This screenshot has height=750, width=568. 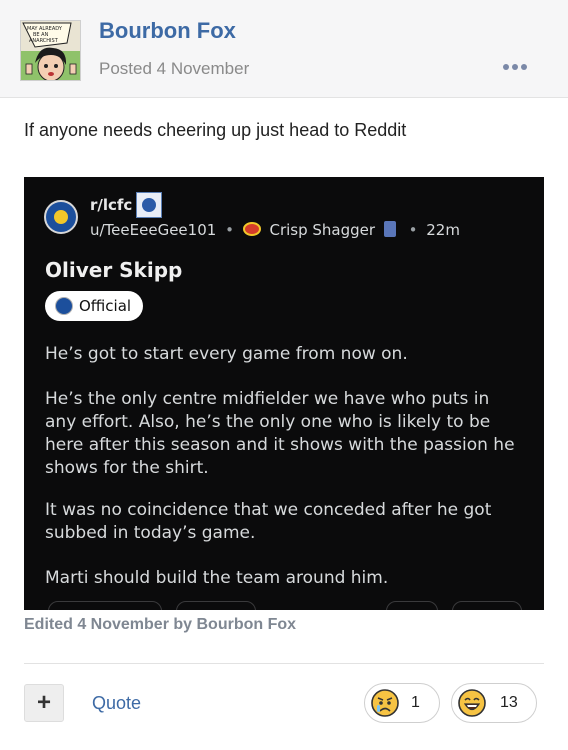 I want to click on quote-button: Quote, so click(x=116, y=703).